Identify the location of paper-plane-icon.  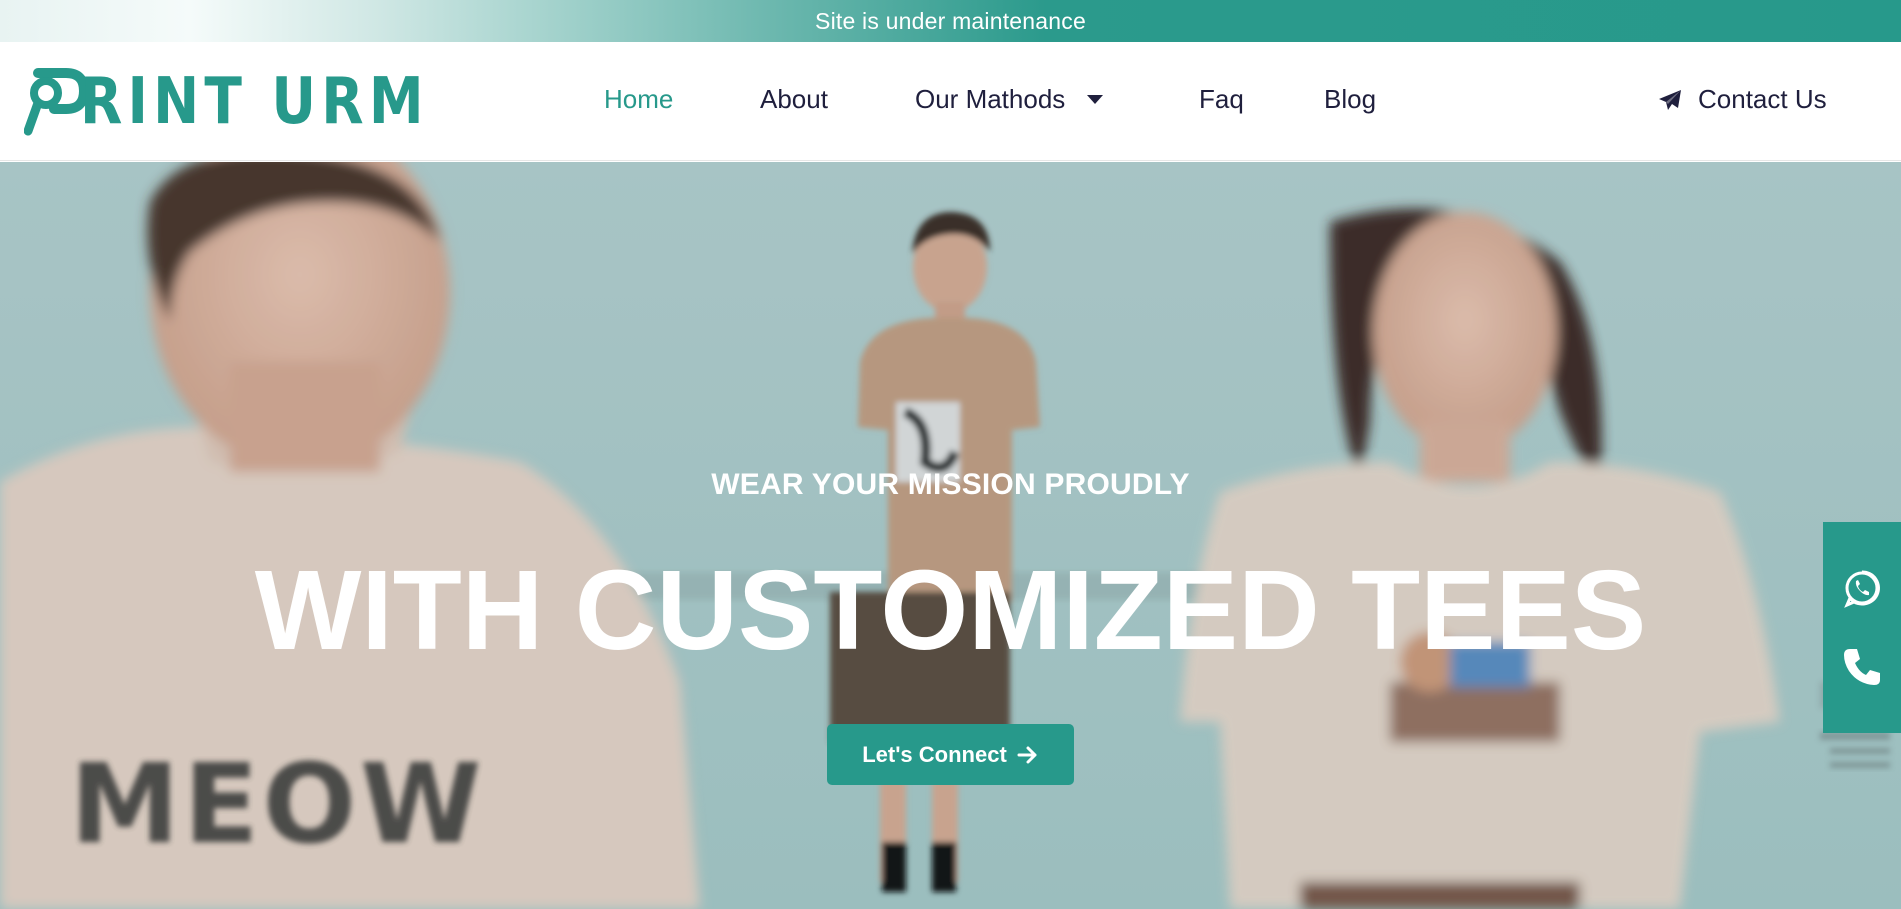
(1670, 99).